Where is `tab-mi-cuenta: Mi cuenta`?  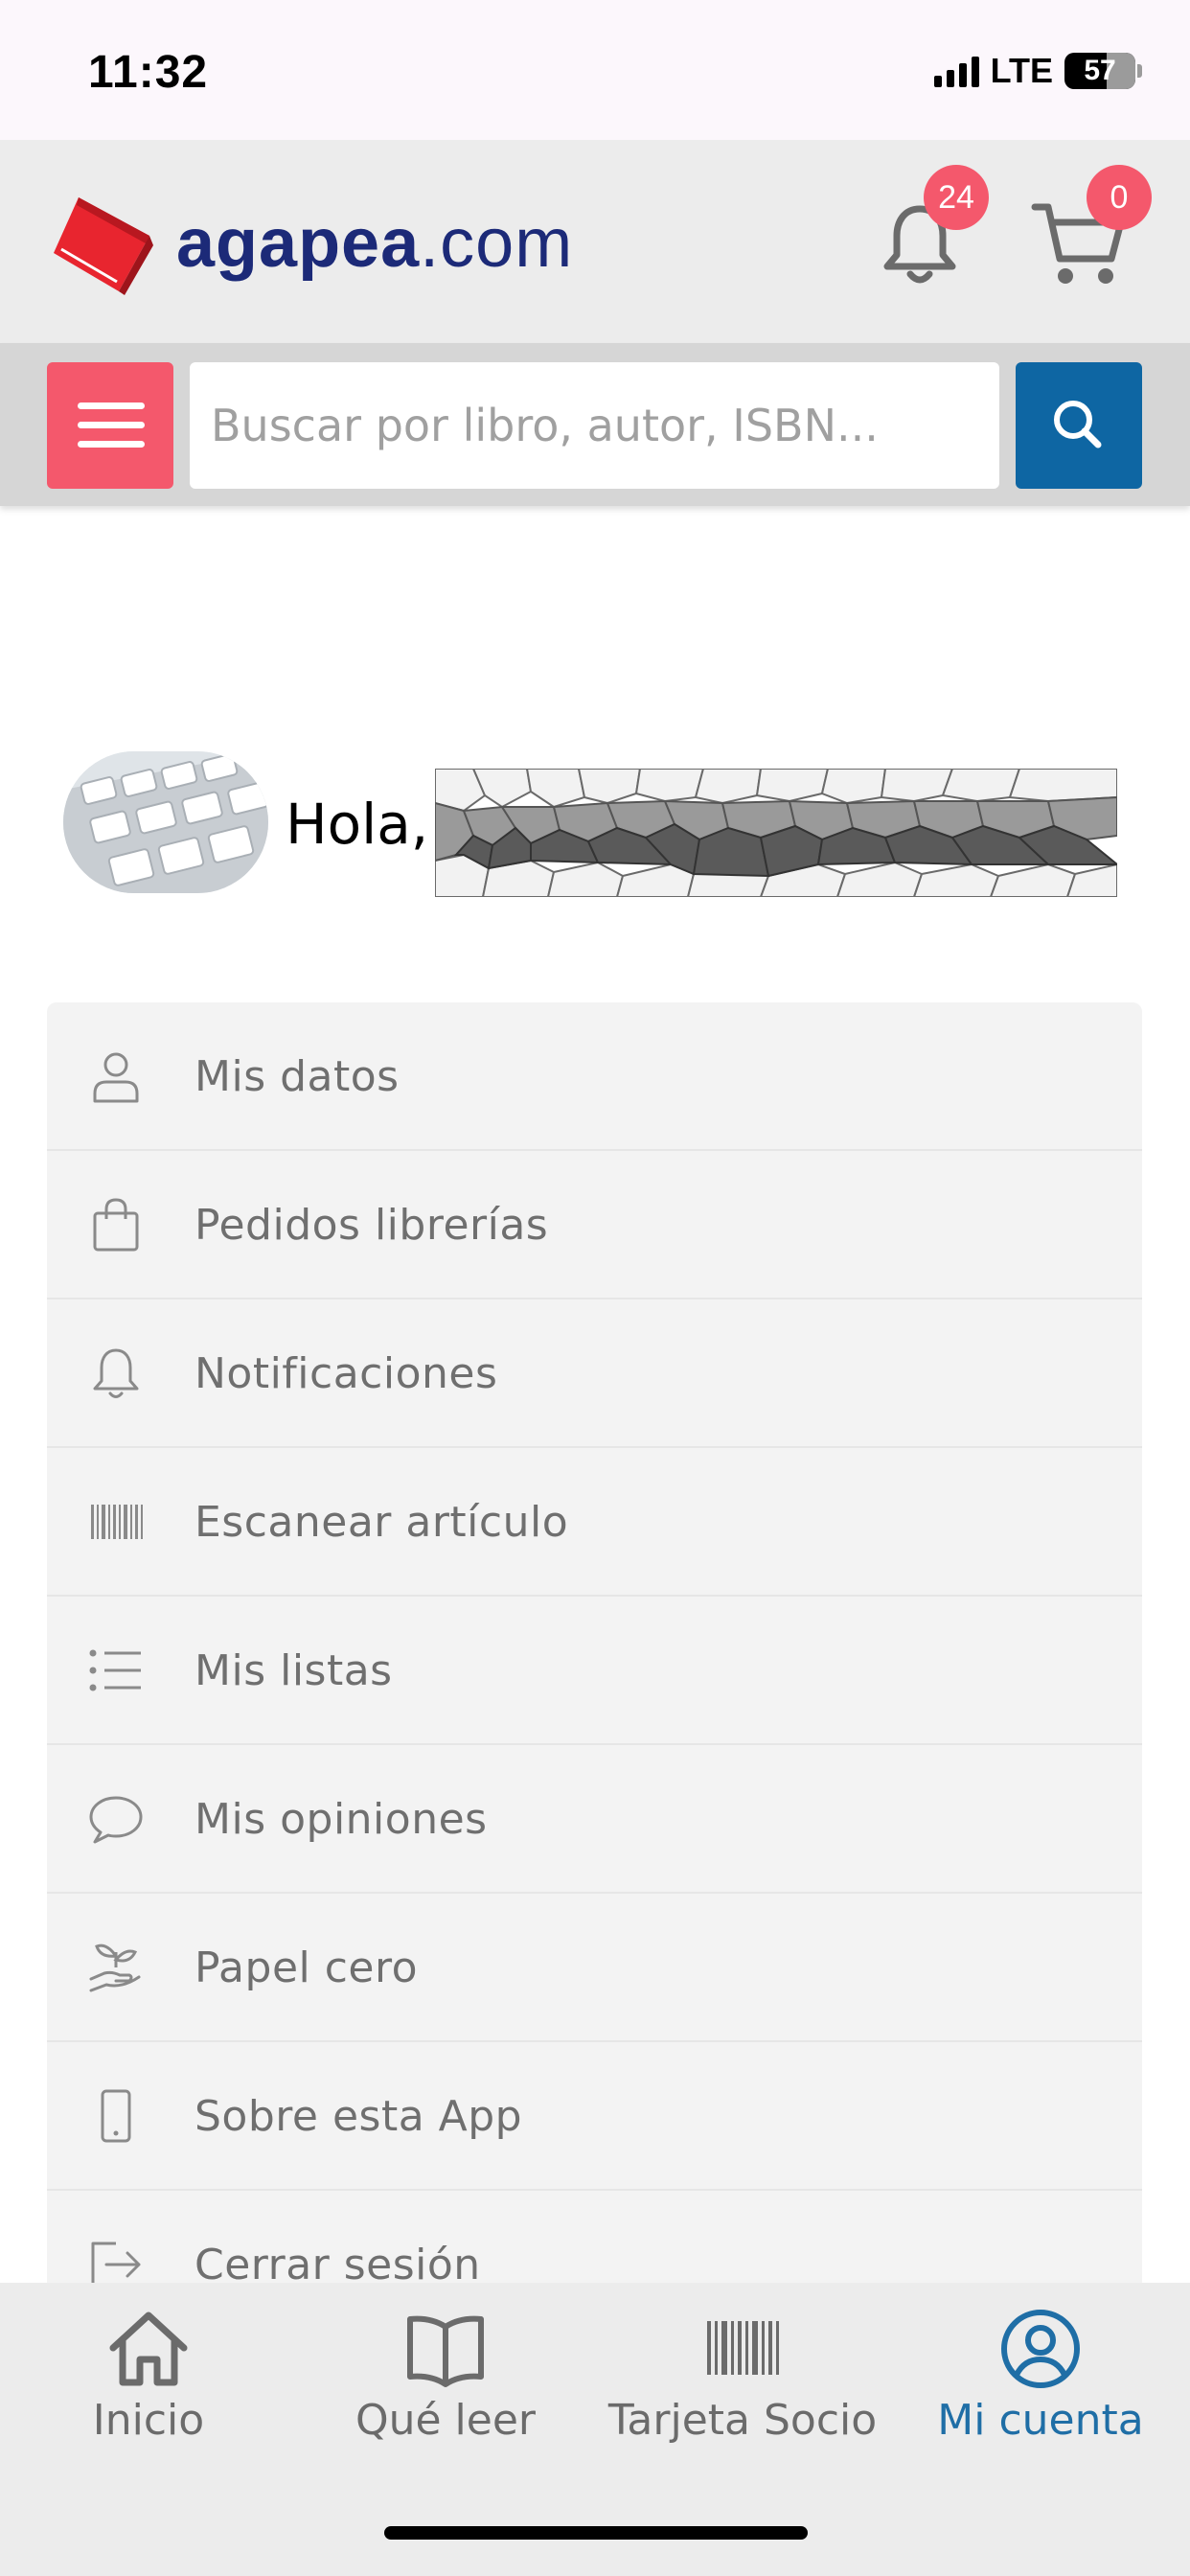 tab-mi-cuenta: Mi cuenta is located at coordinates (1040, 2378).